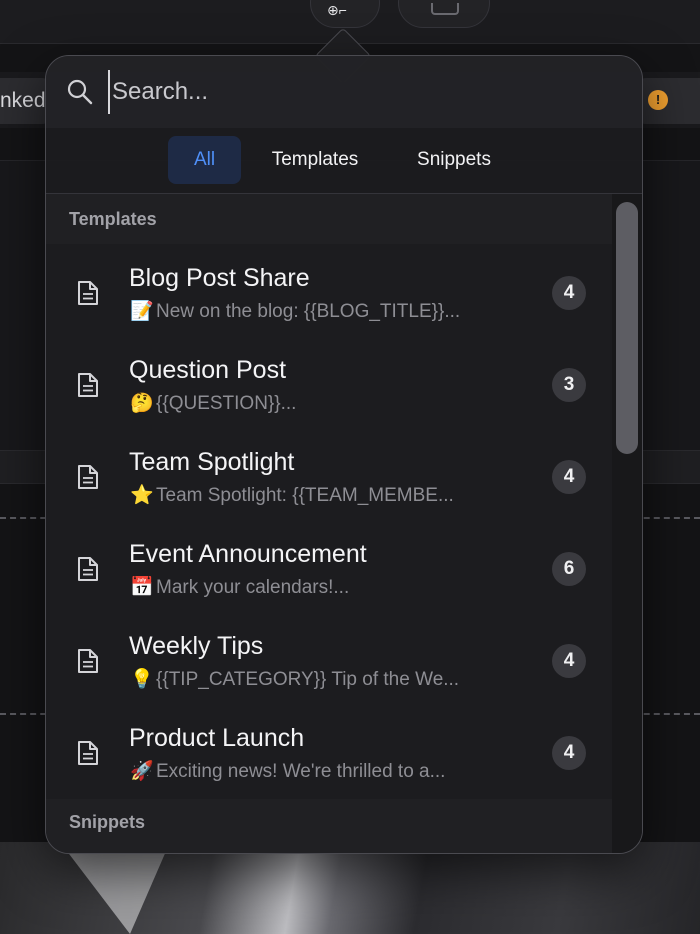 The width and height of the screenshot is (700, 934). I want to click on tab-templates: Templates, so click(315, 160).